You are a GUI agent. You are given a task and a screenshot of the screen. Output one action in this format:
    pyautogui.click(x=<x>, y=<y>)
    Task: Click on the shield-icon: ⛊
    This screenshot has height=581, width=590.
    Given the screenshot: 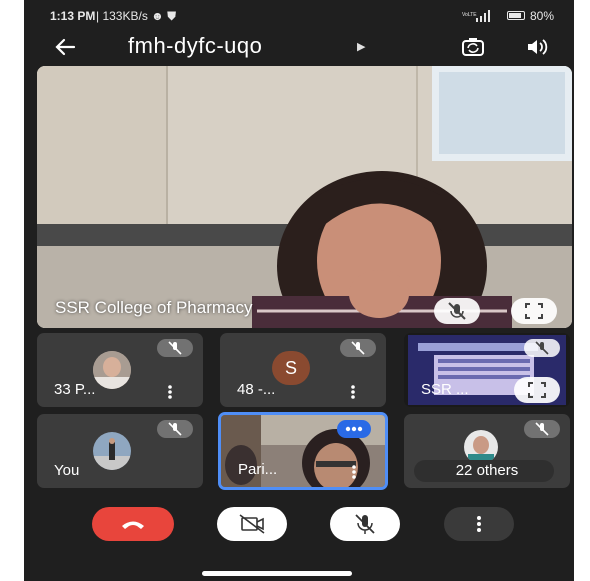 What is the action you would take?
    pyautogui.click(x=172, y=16)
    